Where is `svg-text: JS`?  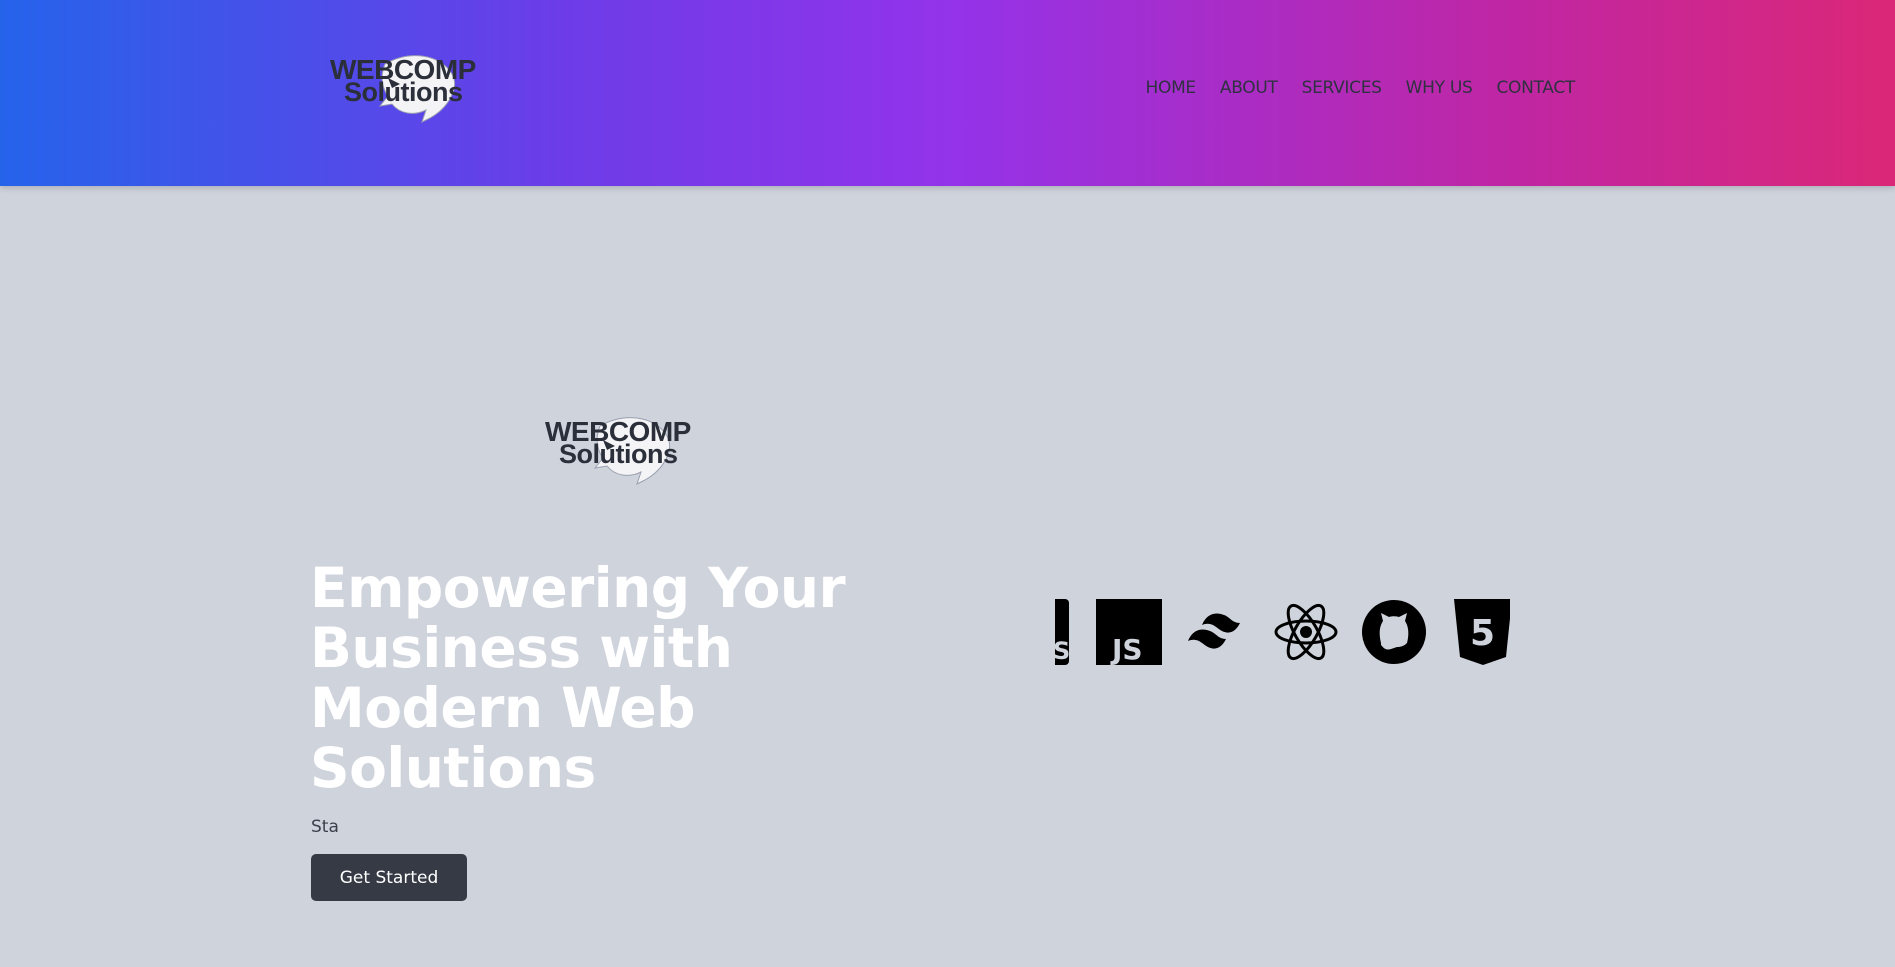 svg-text: JS is located at coordinates (1126, 649).